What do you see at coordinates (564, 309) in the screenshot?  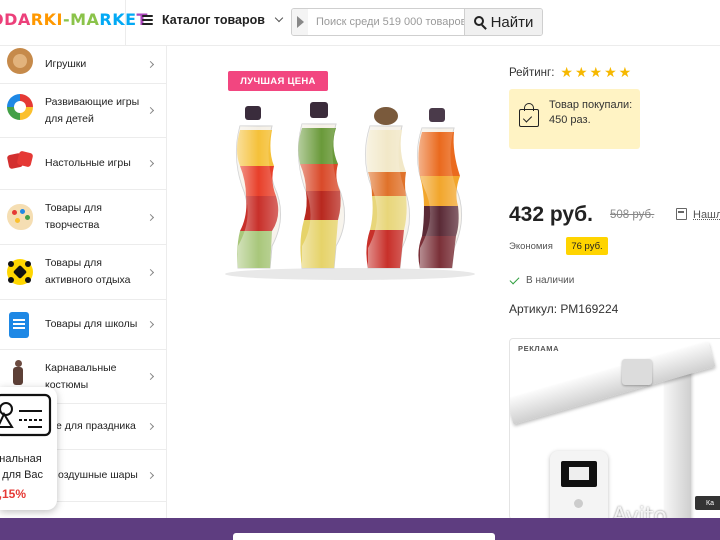 I see `product-sku: Артикул: РМ169224` at bounding box center [564, 309].